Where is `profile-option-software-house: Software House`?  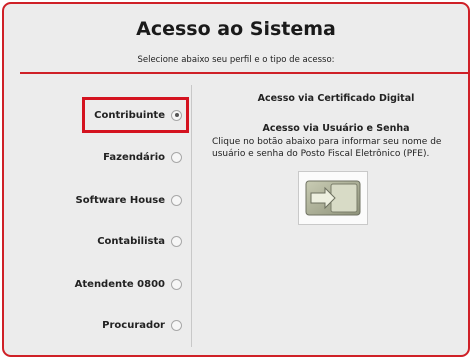 profile-option-software-house: Software House is located at coordinates (111, 200).